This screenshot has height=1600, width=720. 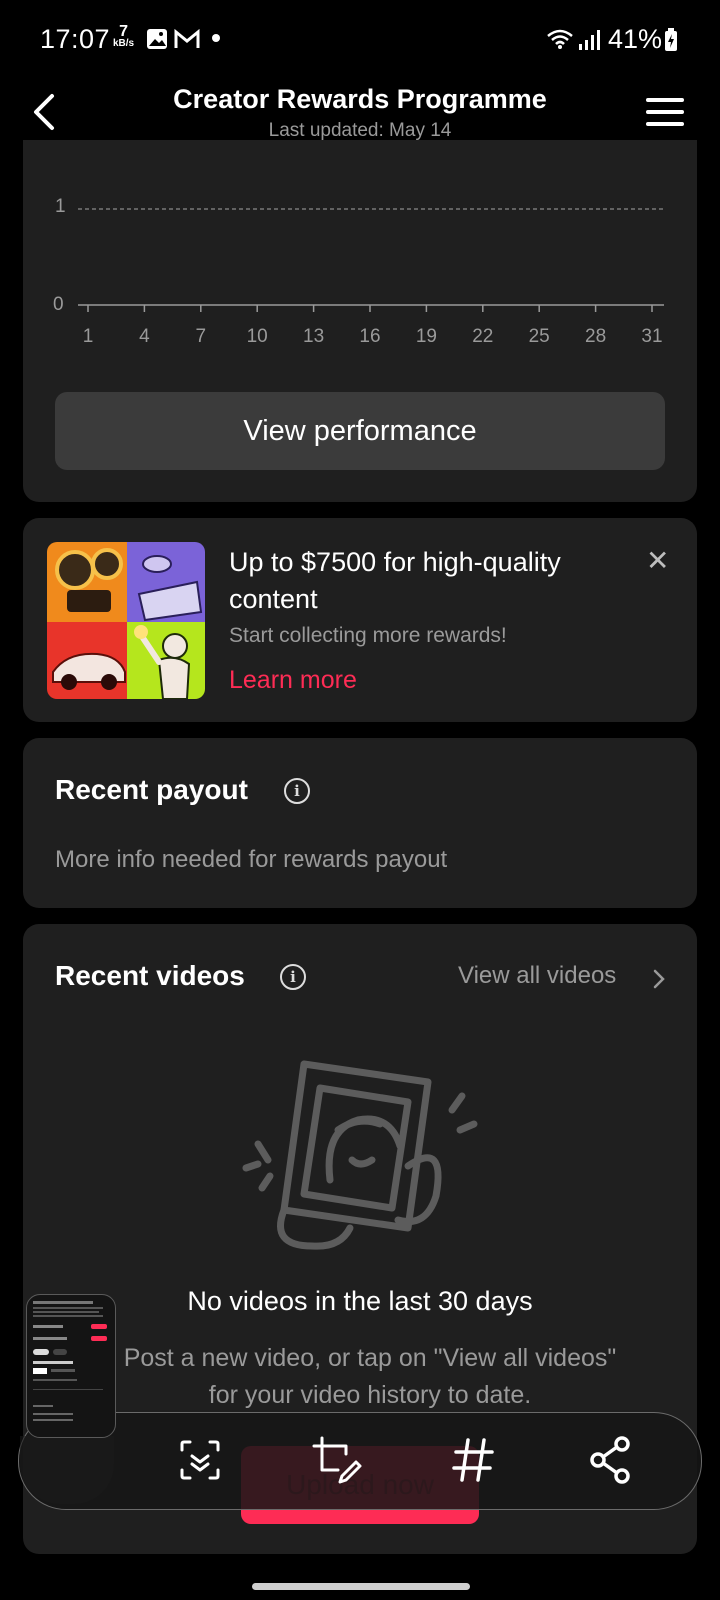 I want to click on promo-title: Up to $7500 for high-quality content, so click(x=395, y=580).